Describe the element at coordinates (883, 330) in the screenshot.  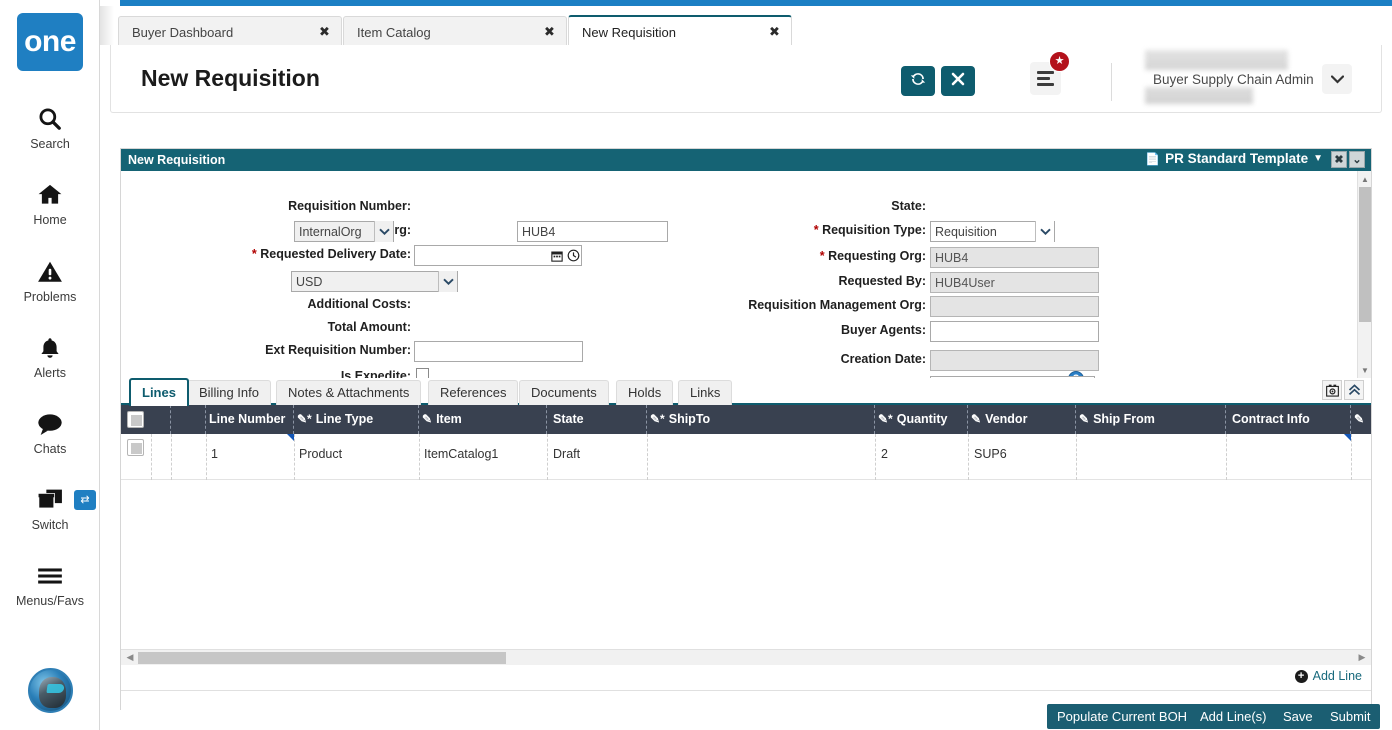
I see `label-buyer-agents: Buyer Agents:` at that location.